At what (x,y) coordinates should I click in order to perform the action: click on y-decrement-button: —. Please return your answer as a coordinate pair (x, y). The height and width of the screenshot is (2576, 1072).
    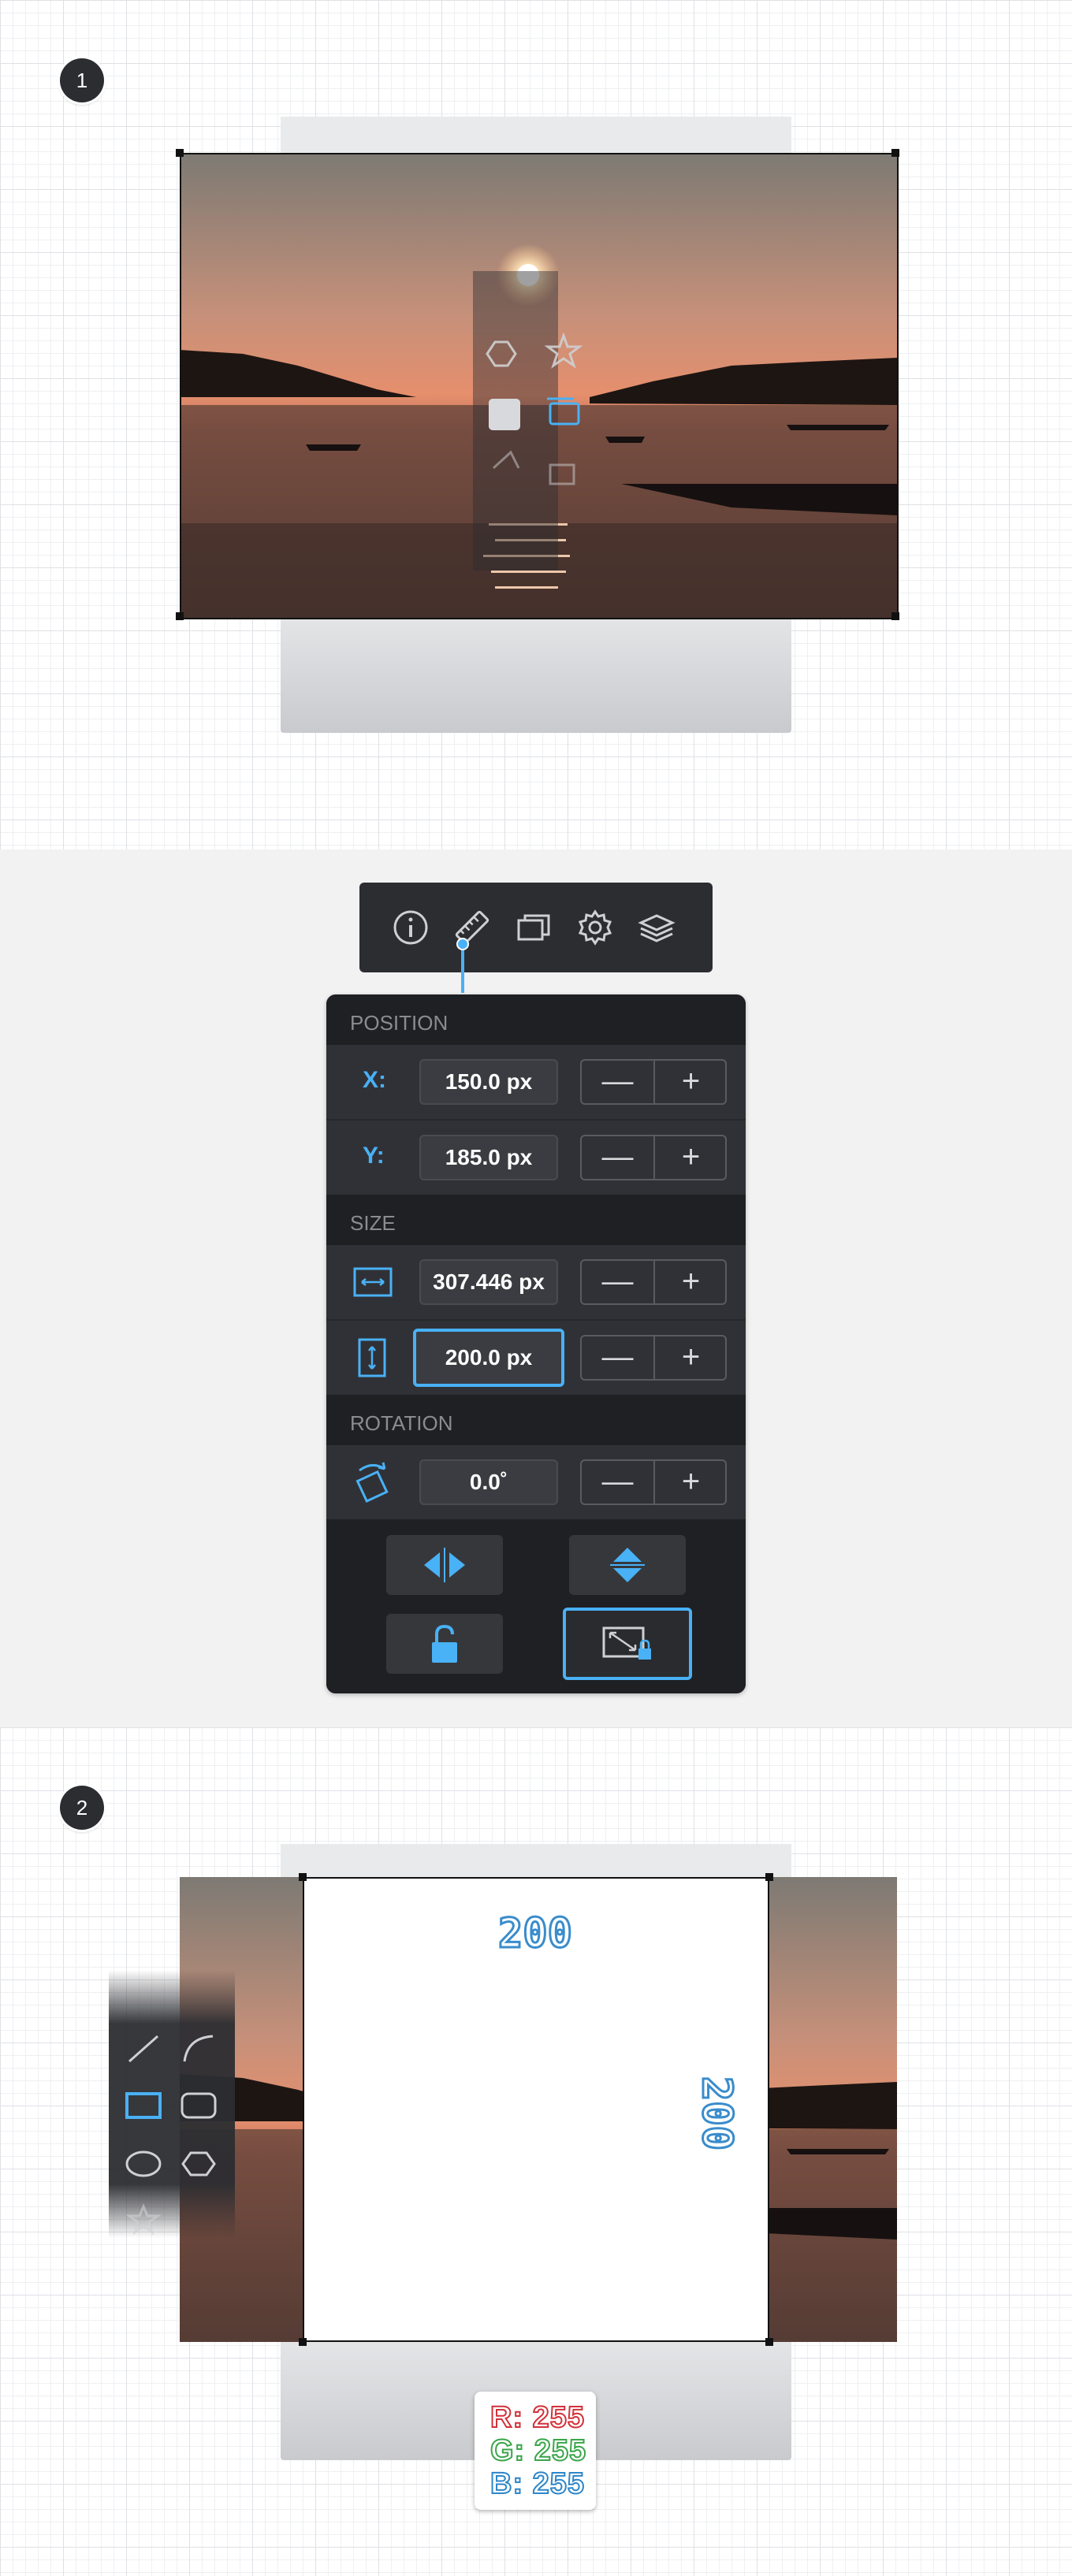
    Looking at the image, I should click on (618, 1157).